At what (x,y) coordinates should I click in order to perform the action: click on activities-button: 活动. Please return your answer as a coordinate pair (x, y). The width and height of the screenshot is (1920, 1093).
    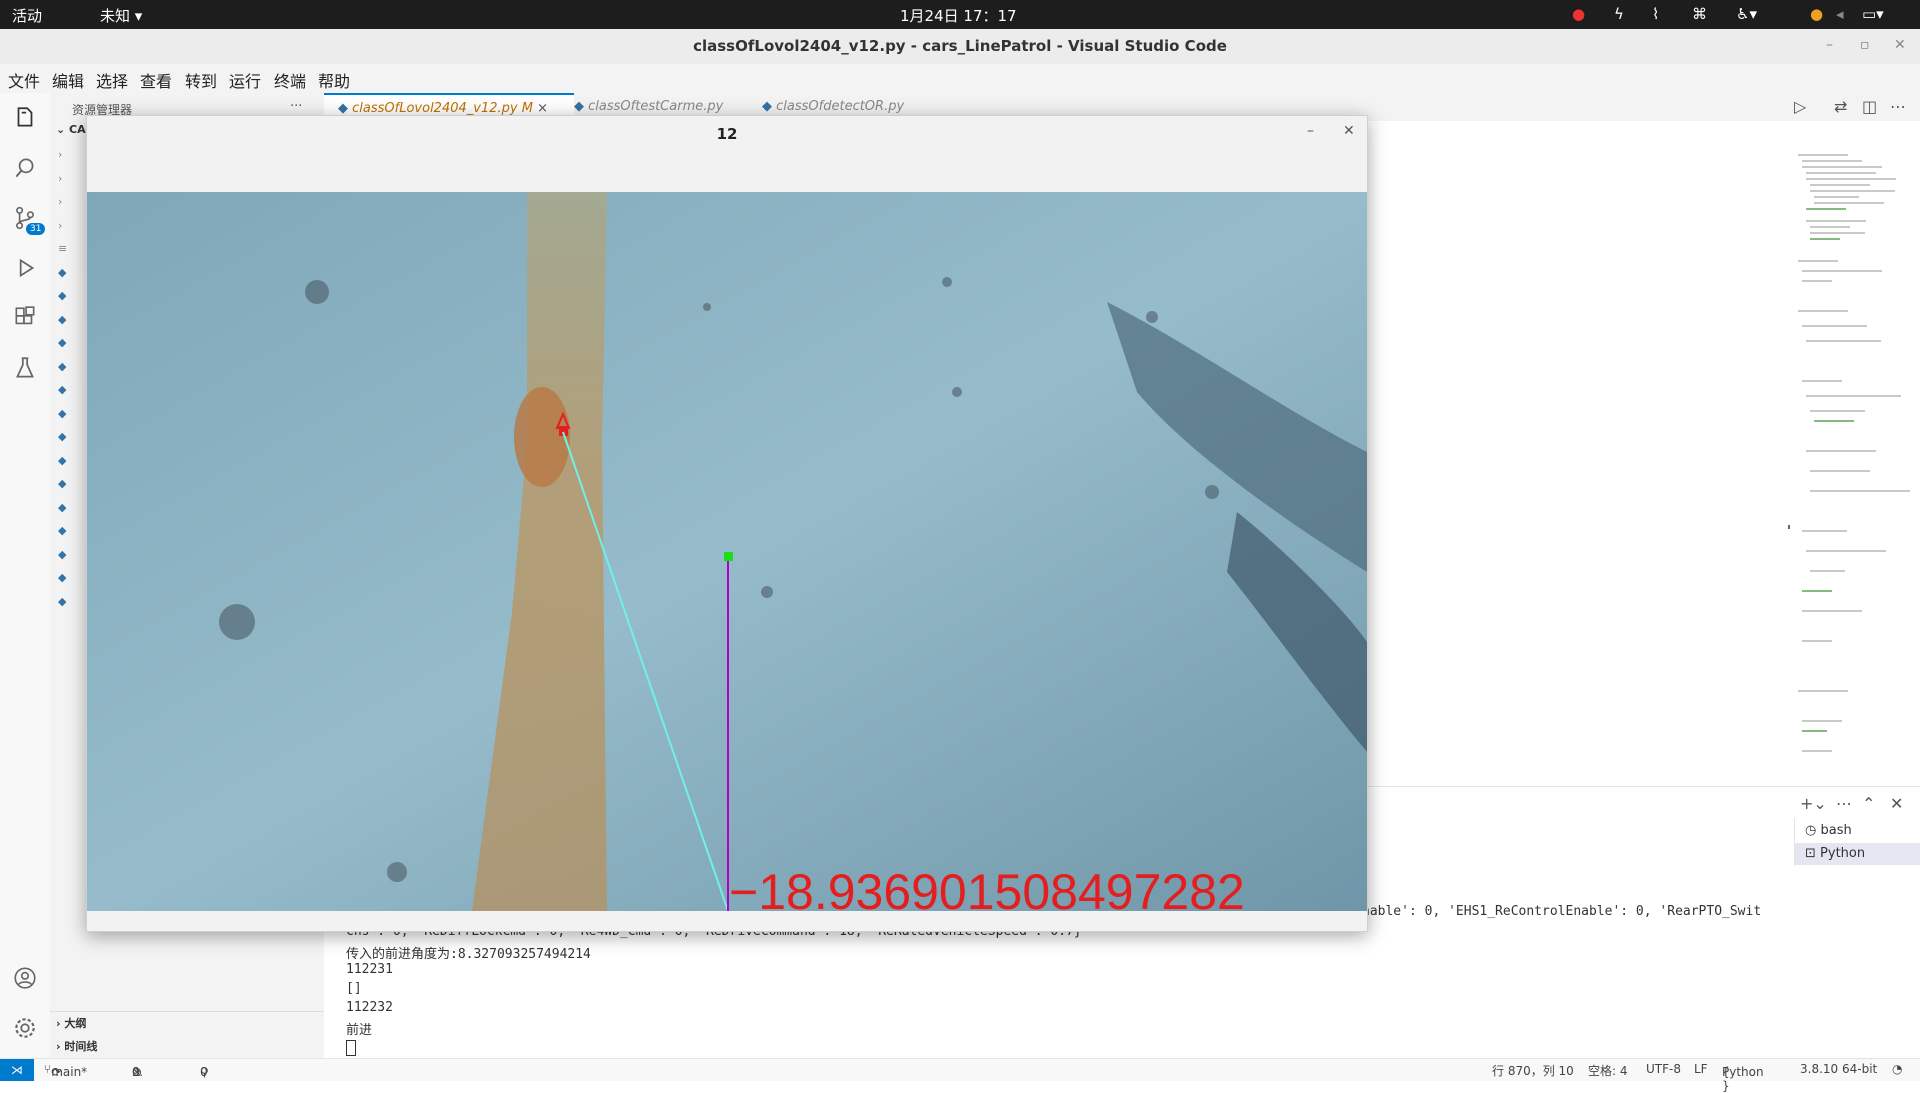
    Looking at the image, I should click on (27, 15).